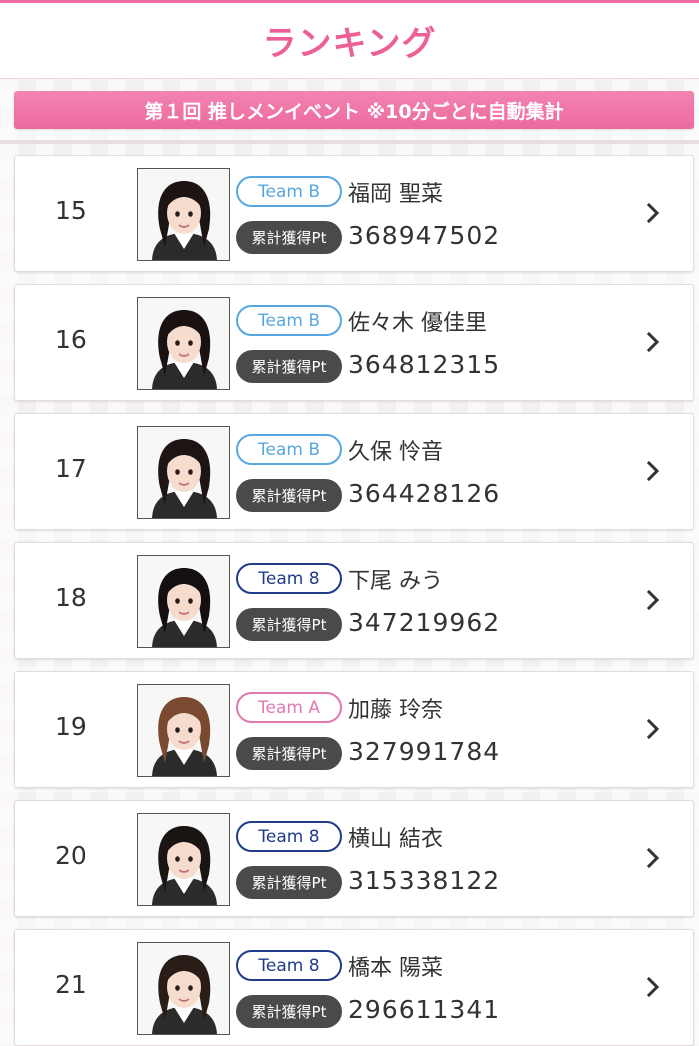 The width and height of the screenshot is (699, 1046). What do you see at coordinates (424, 1009) in the screenshot?
I see `cumulative-points-value: 296611341` at bounding box center [424, 1009].